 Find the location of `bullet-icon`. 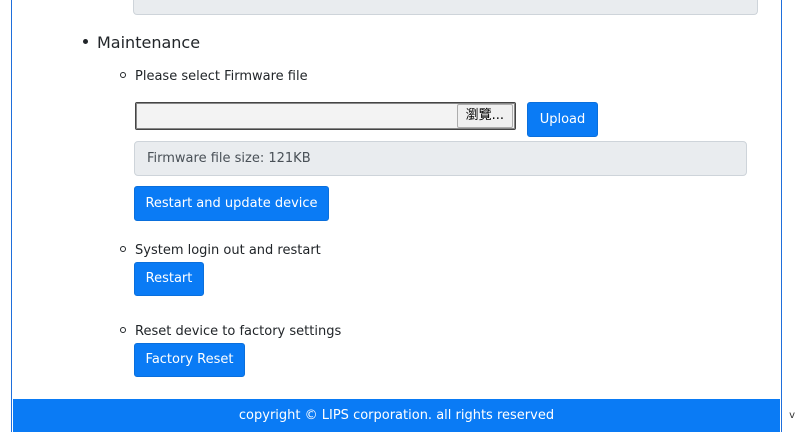

bullet-icon is located at coordinates (85, 41).